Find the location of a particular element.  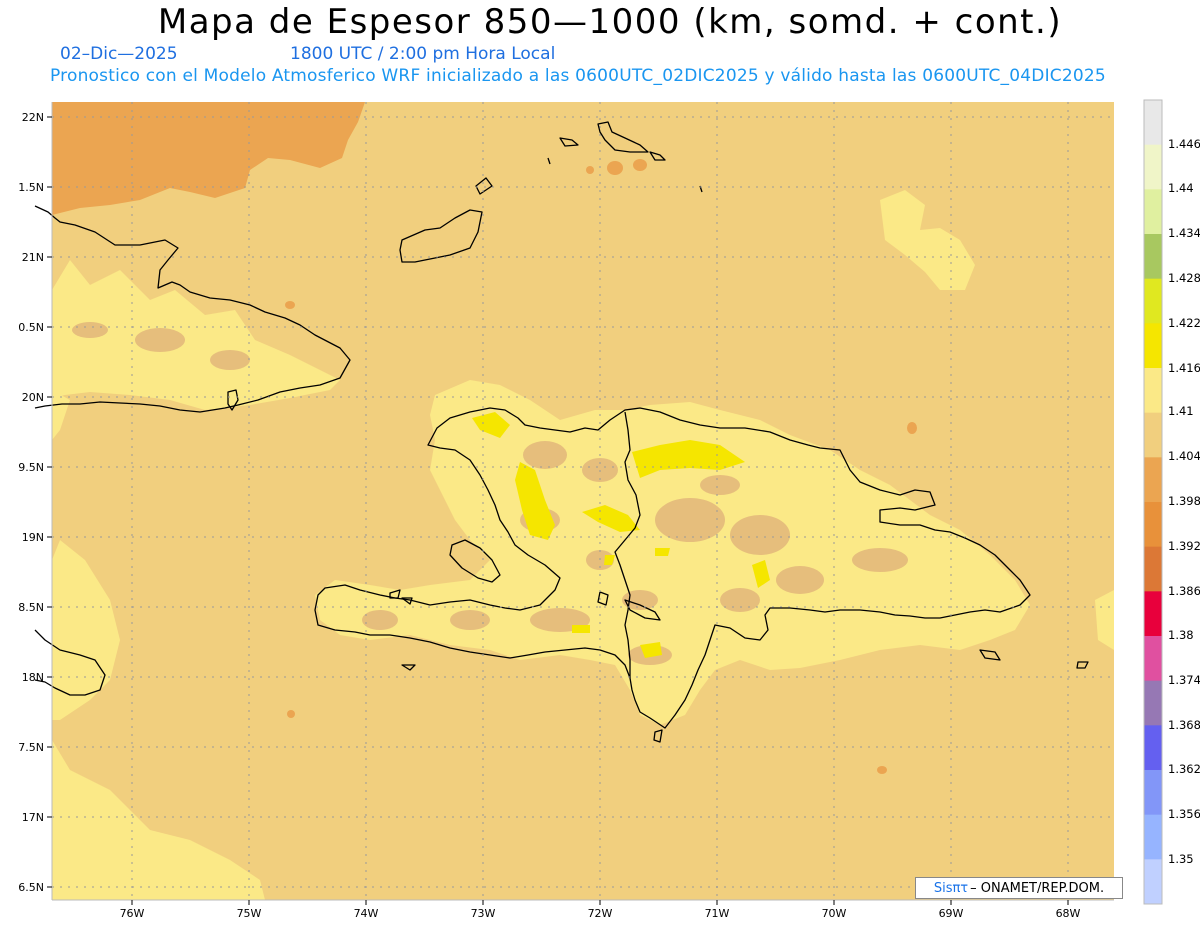

lon-label: 68W is located at coordinates (1068, 913).